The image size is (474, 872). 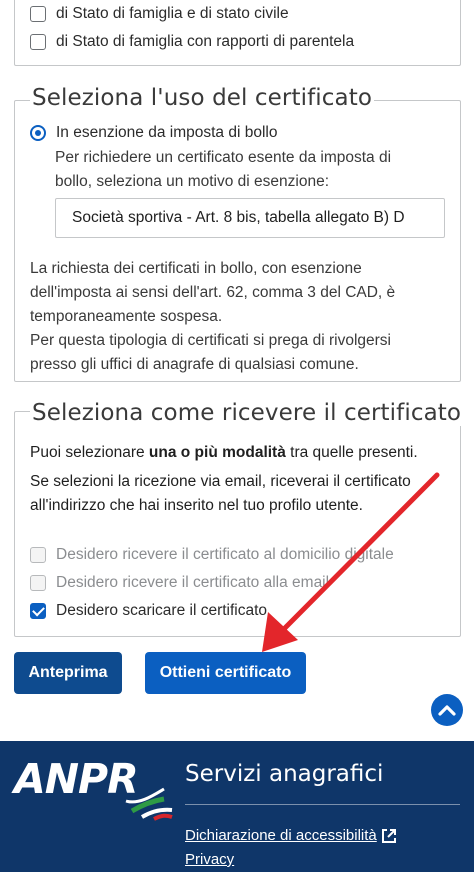 I want to click on option-download: Desidero scaricare il certificato, so click(x=148, y=611).